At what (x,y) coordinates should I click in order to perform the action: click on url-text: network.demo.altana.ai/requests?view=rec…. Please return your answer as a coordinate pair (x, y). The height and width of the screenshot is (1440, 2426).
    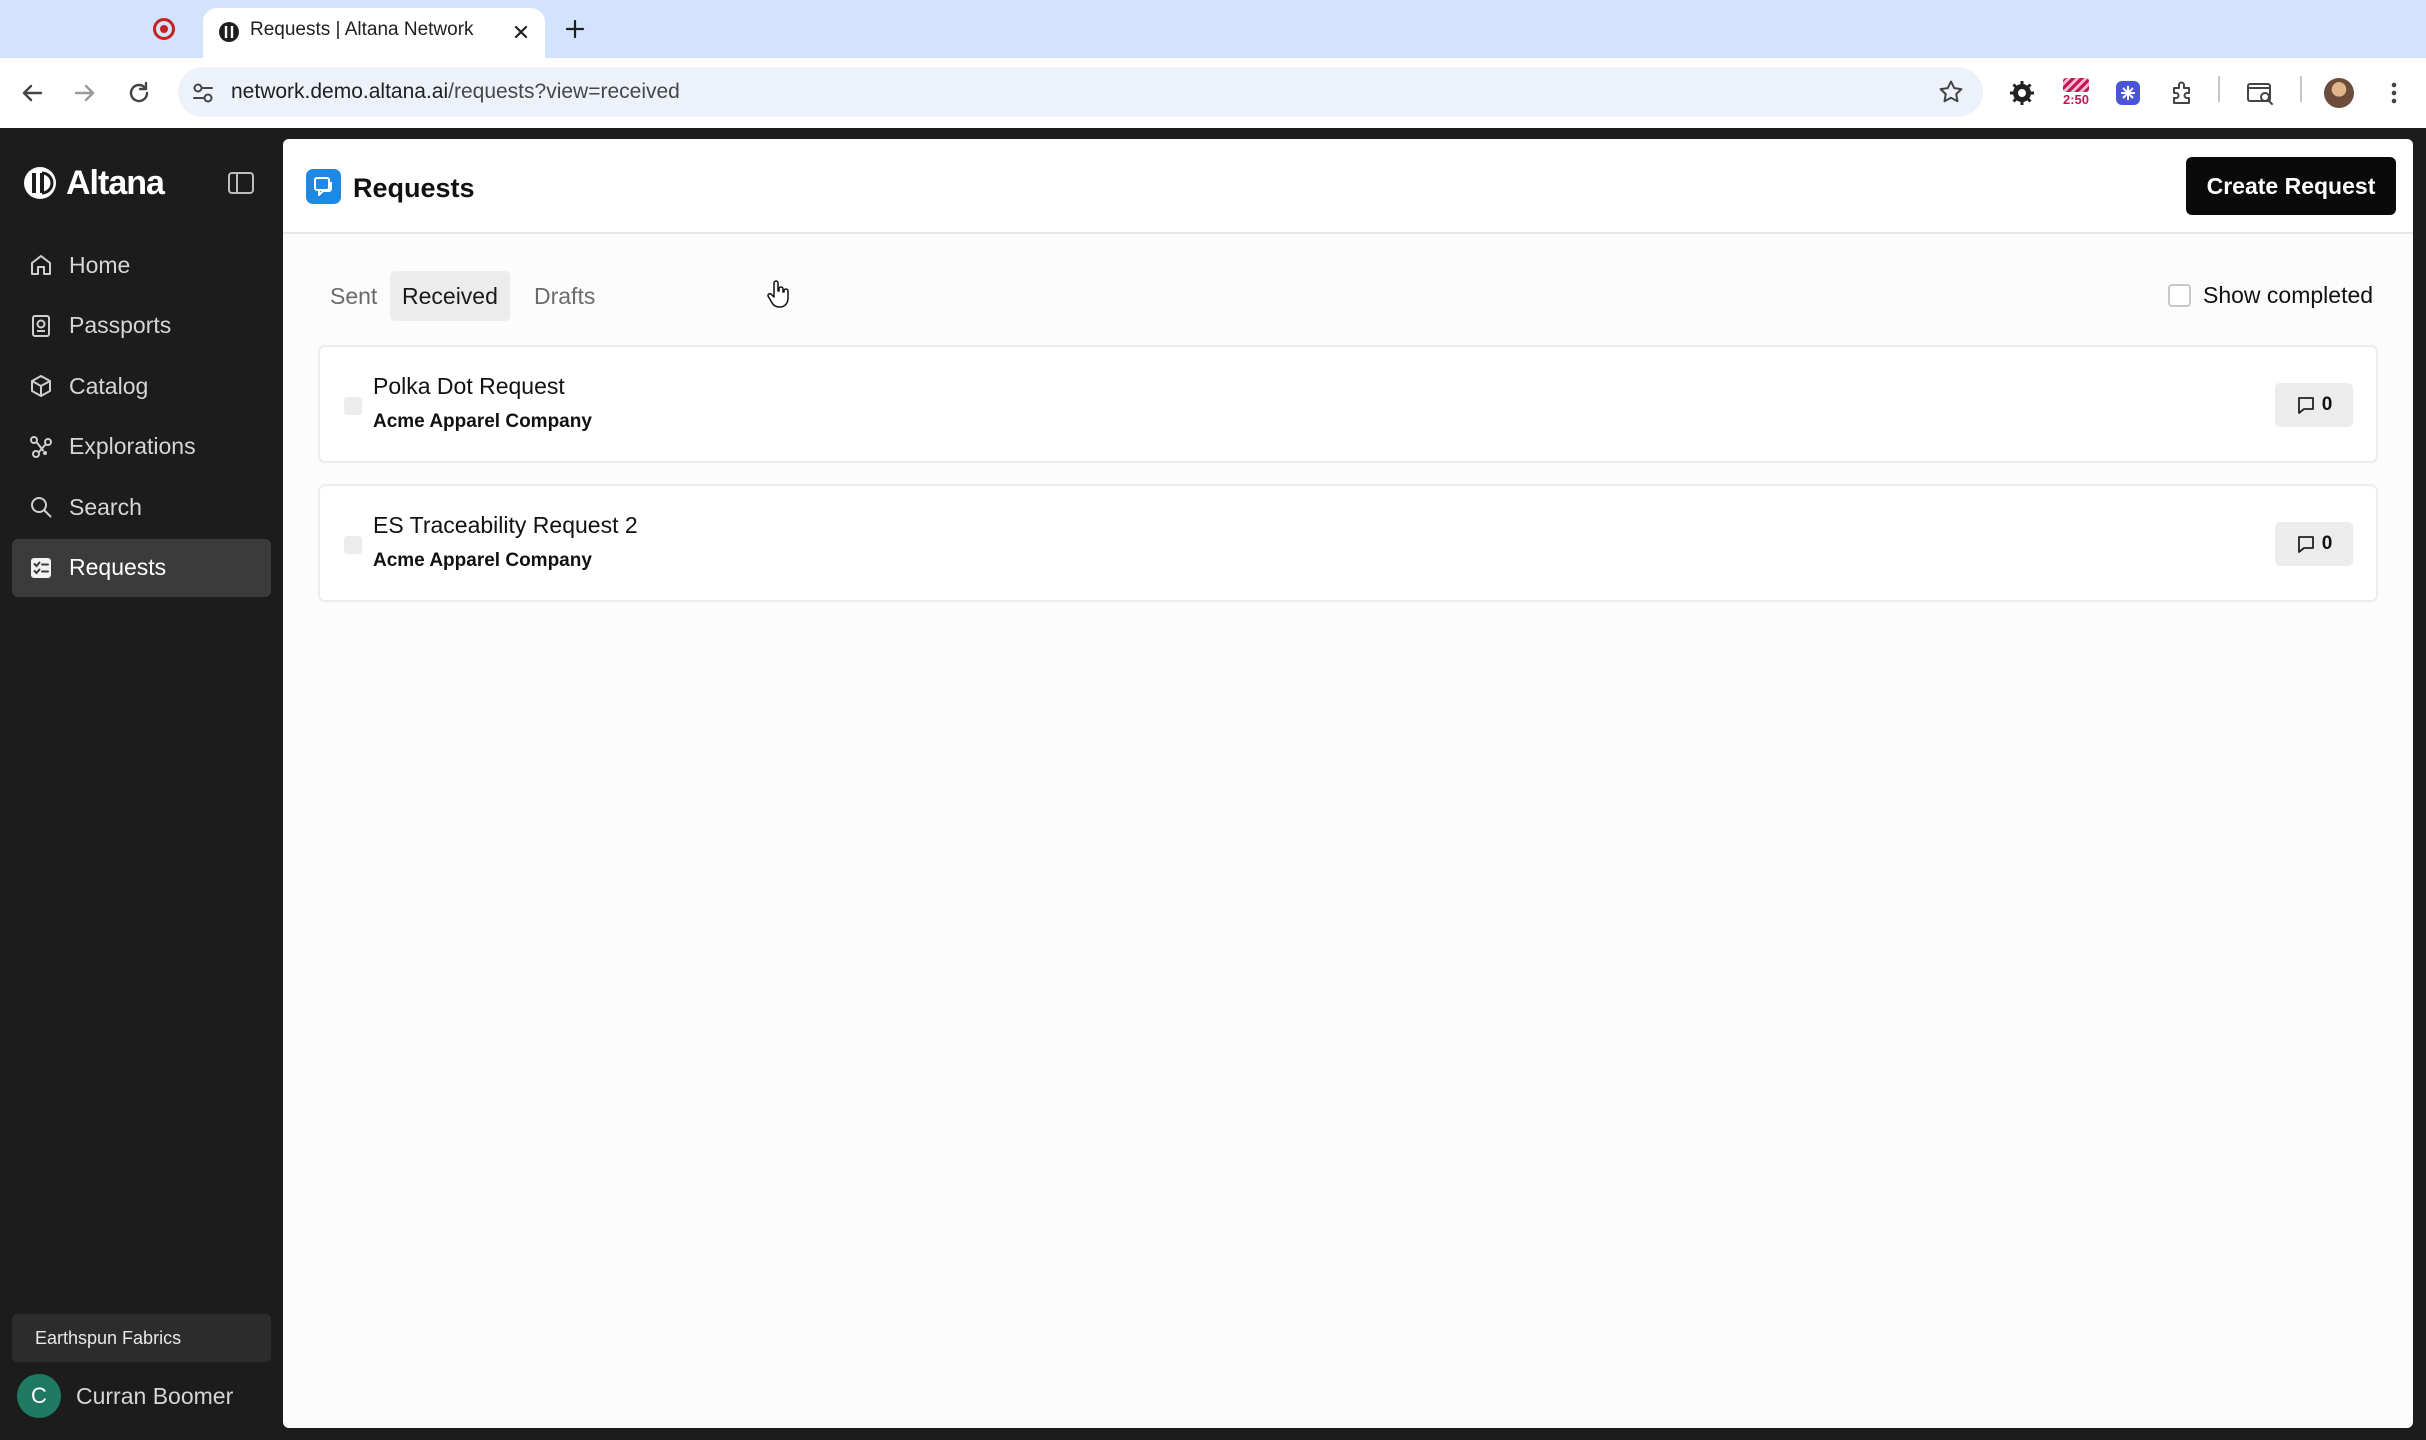
    Looking at the image, I should click on (455, 92).